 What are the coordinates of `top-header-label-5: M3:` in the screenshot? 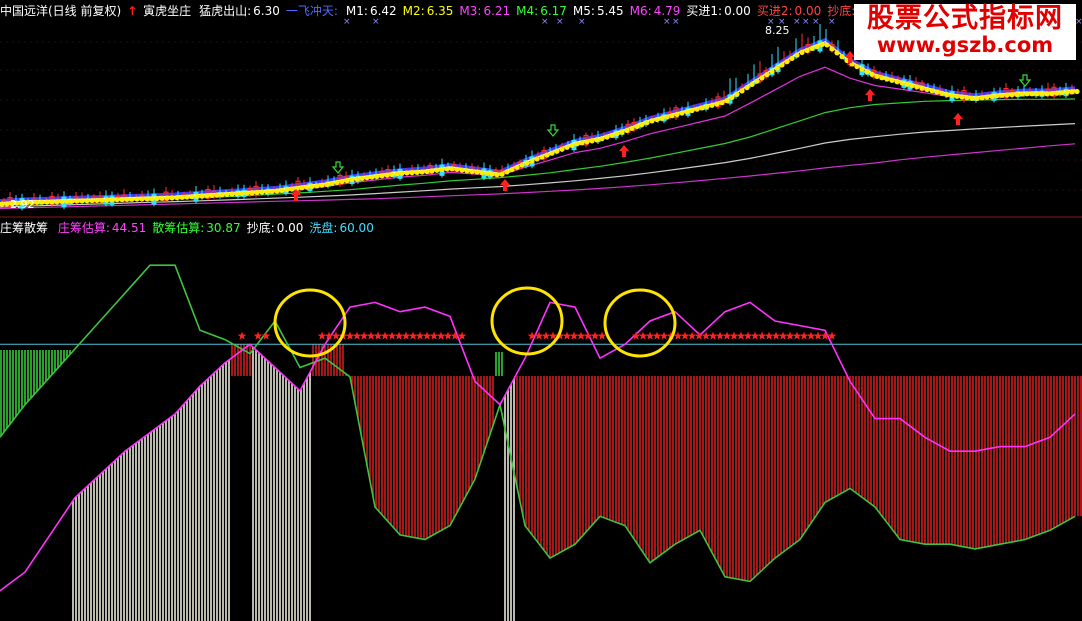 It's located at (470, 11).